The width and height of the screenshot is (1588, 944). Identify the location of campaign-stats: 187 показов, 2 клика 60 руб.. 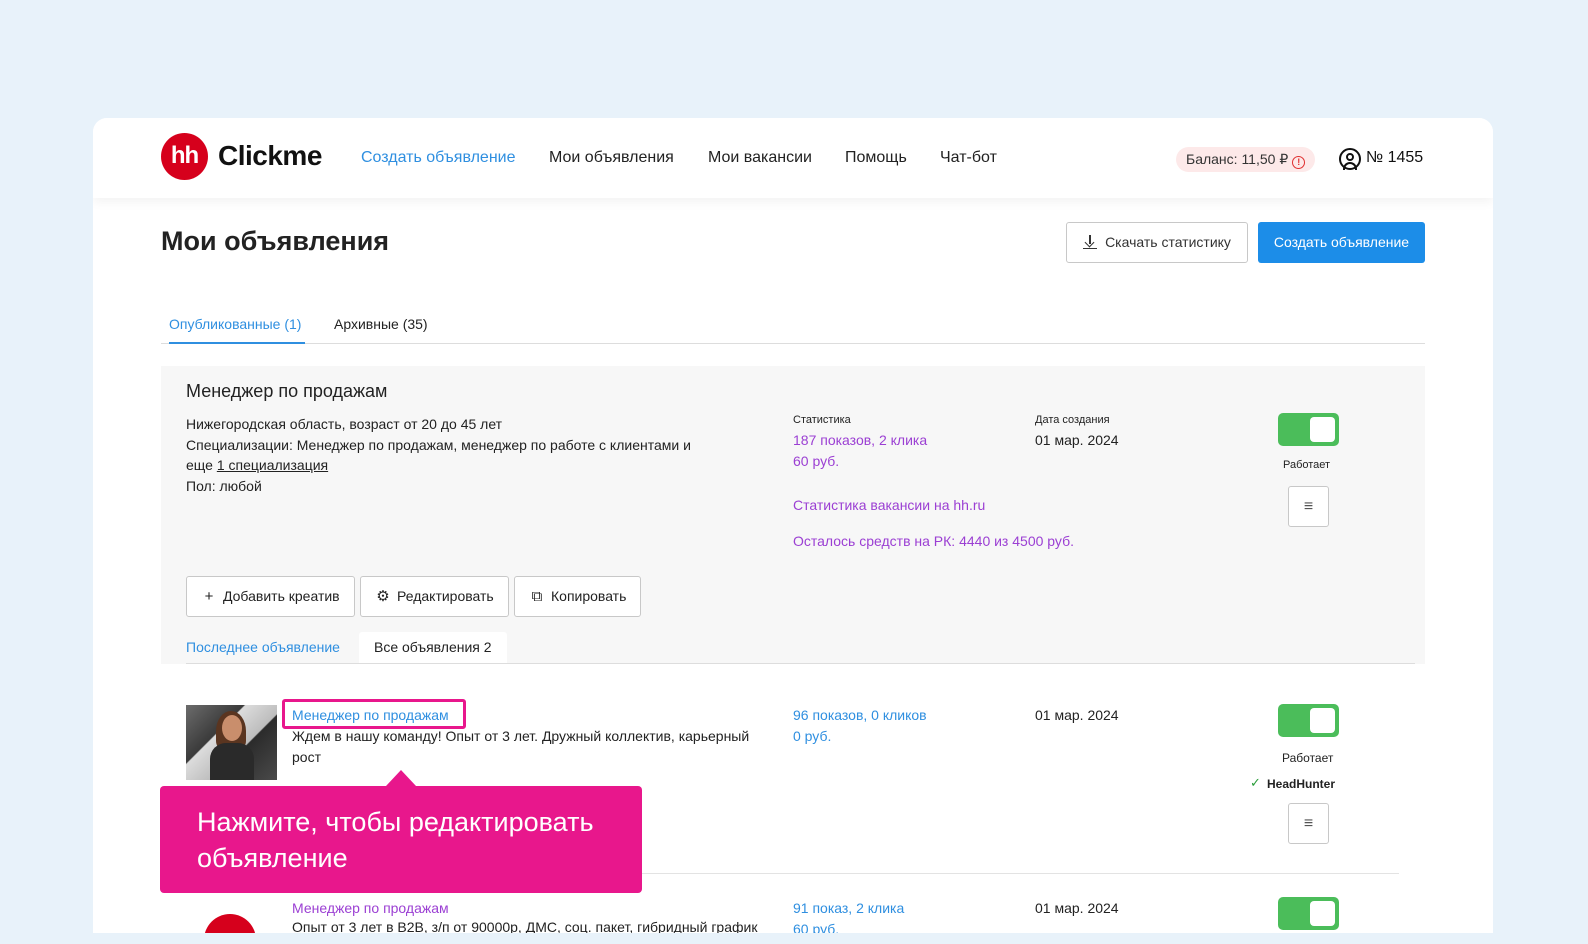
(860, 450).